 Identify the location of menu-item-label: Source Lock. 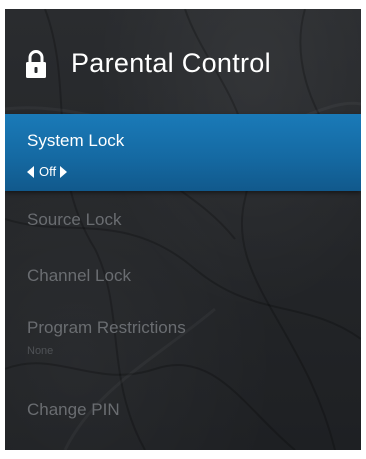
(74, 219).